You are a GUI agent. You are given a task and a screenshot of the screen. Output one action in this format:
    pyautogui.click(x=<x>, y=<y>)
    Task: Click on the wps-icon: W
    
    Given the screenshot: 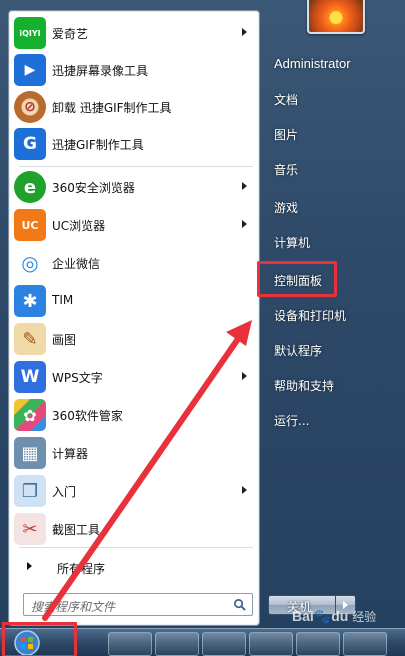 What is the action you would take?
    pyautogui.click(x=30, y=377)
    